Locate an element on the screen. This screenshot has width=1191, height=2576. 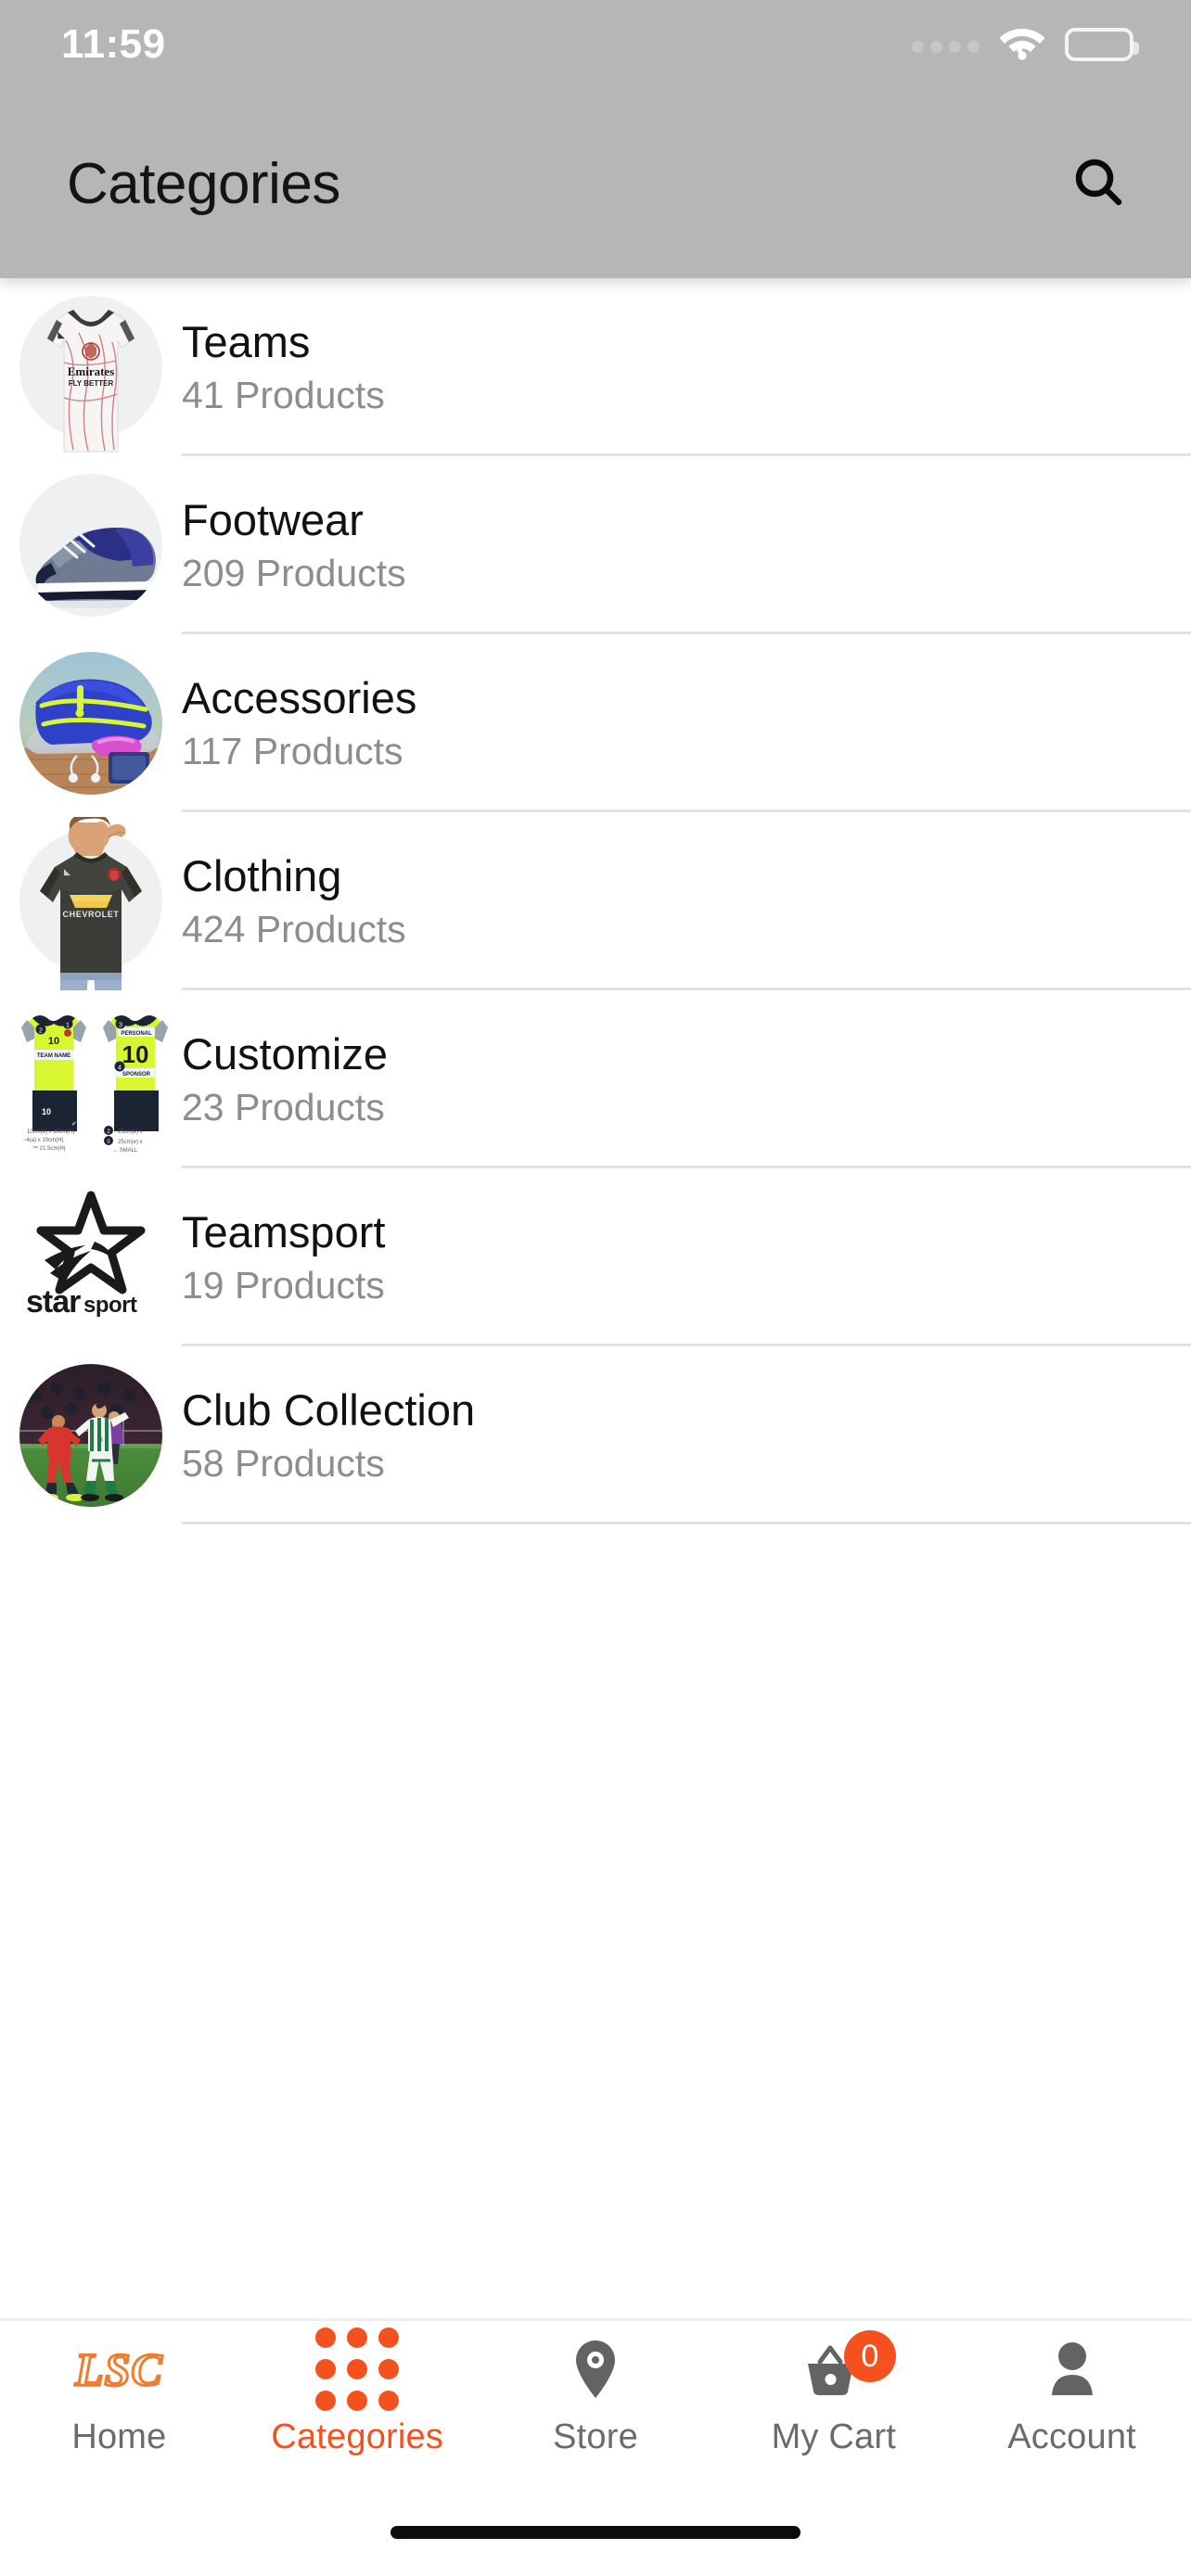
grid-dots-icon is located at coordinates (357, 2369).